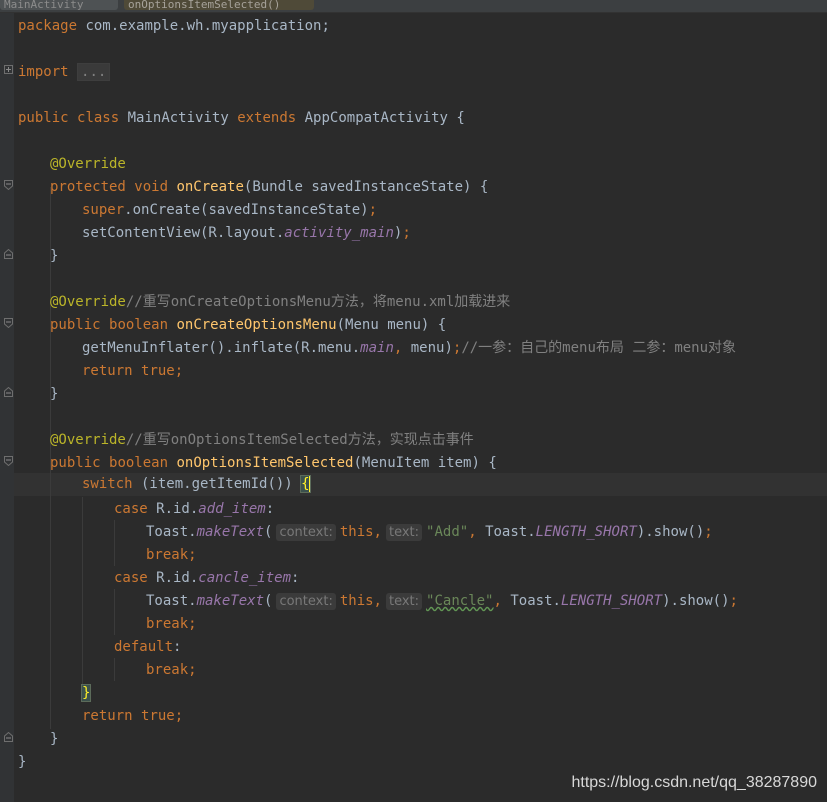  I want to click on code-text: com.example.wh.myapplication;, so click(203, 26).